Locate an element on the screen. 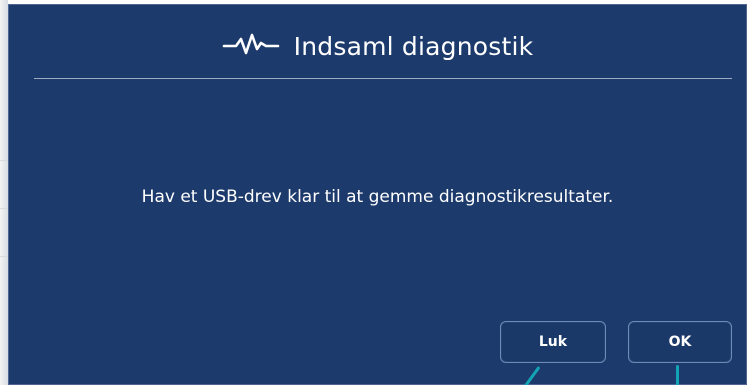 This screenshot has height=385, width=752. title-divider is located at coordinates (383, 78).